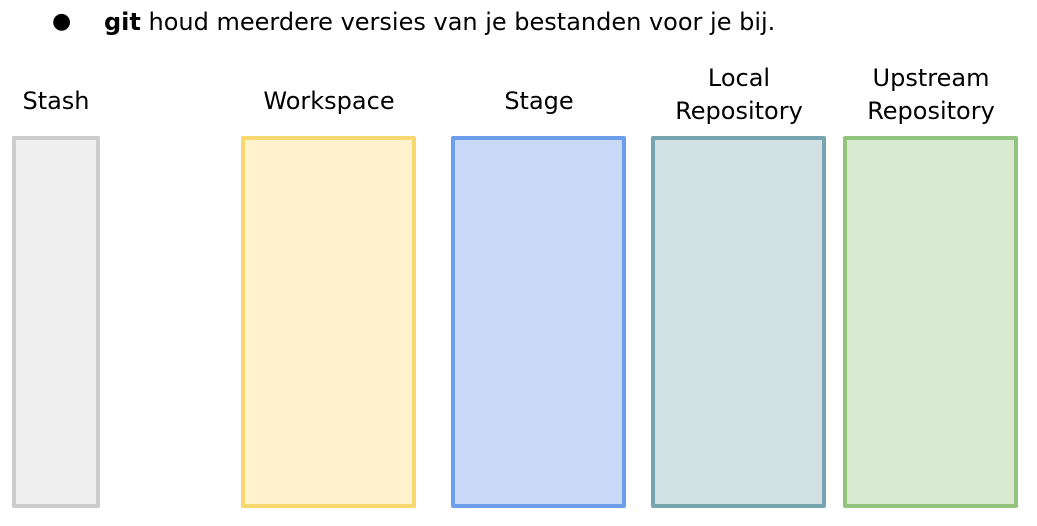 The height and width of the screenshot is (526, 1037). I want to click on stash-label: Stash, so click(56, 101).